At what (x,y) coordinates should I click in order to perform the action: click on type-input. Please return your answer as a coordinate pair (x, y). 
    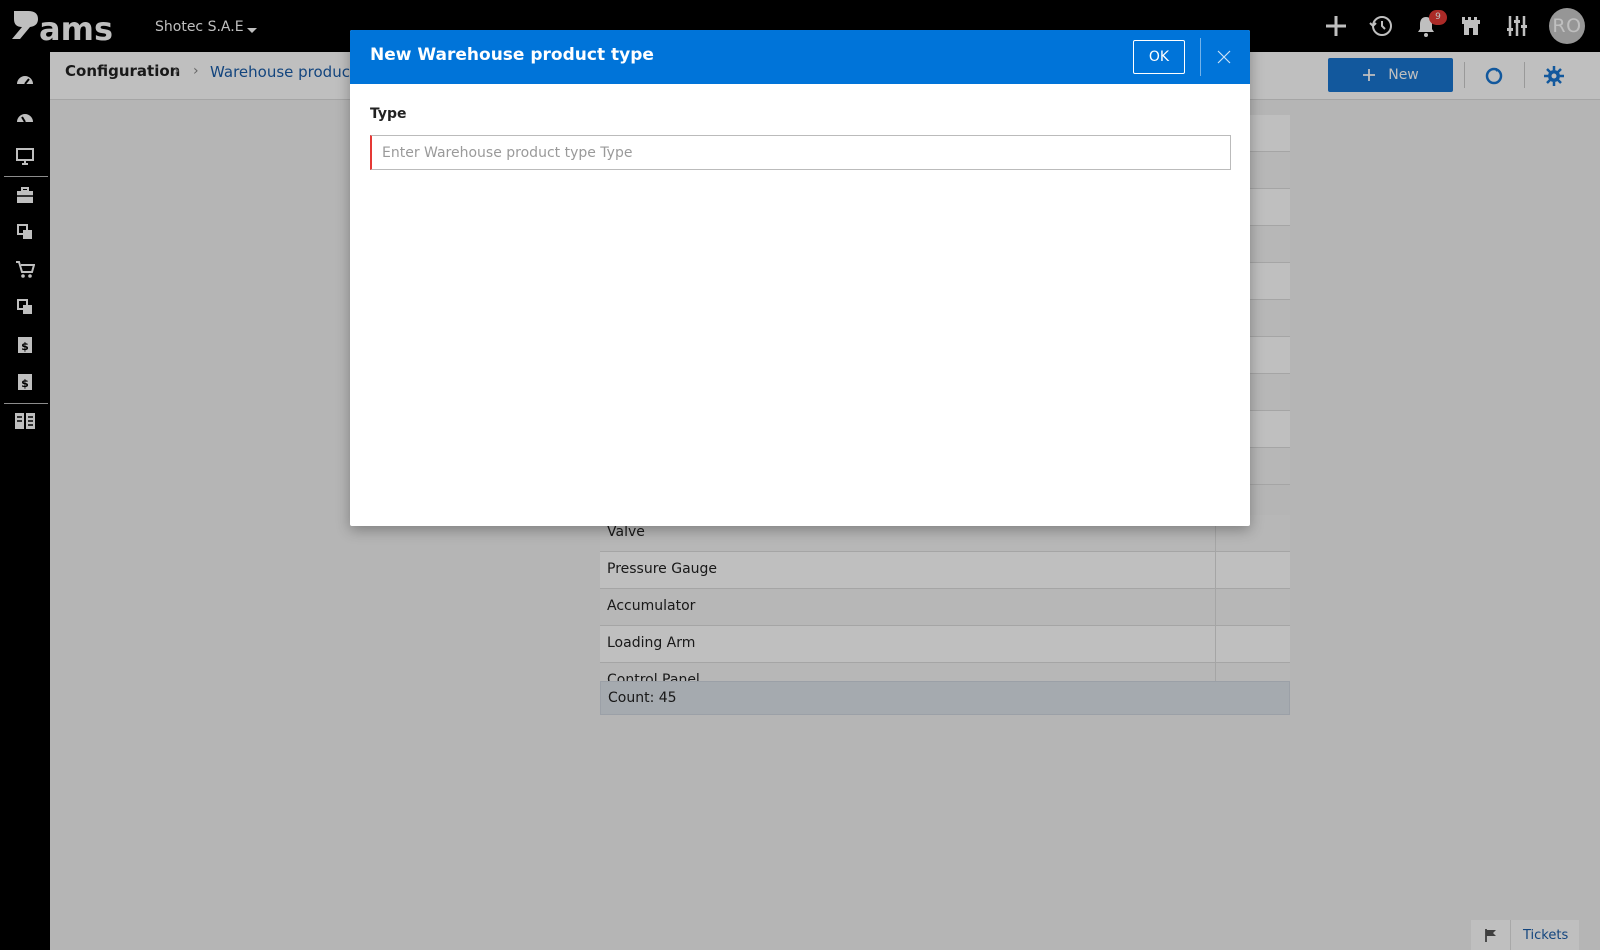
    Looking at the image, I should click on (800, 152).